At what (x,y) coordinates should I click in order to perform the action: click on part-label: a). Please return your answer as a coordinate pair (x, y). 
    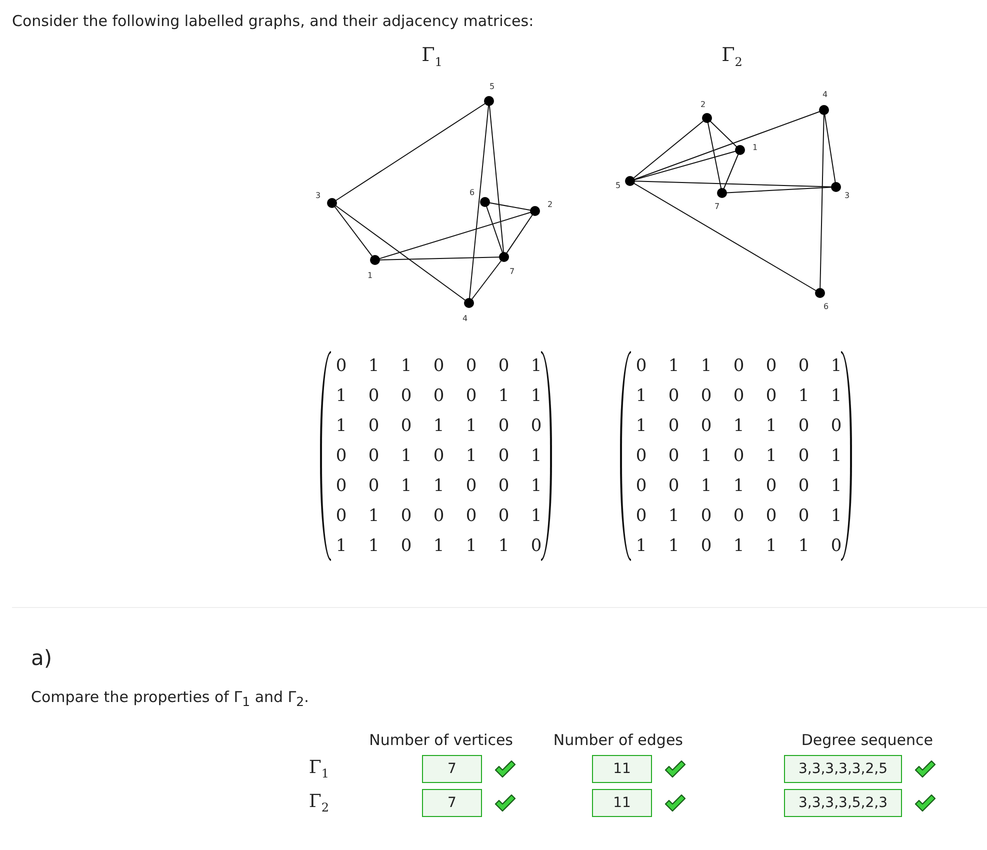
    Looking at the image, I should click on (41, 658).